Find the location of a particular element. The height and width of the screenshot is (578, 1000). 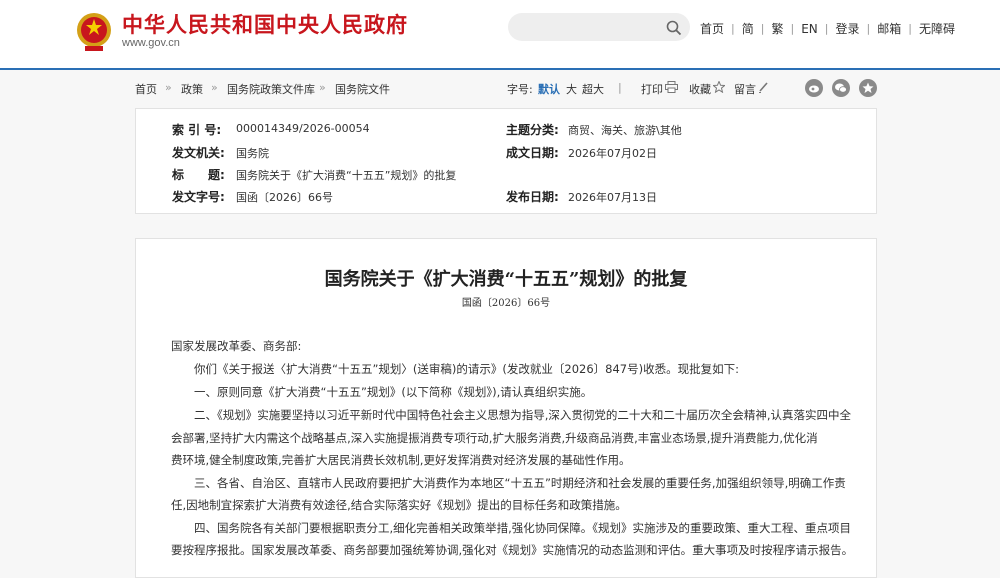

doc-number-value: 国函〔2026〕66号 is located at coordinates (284, 197).